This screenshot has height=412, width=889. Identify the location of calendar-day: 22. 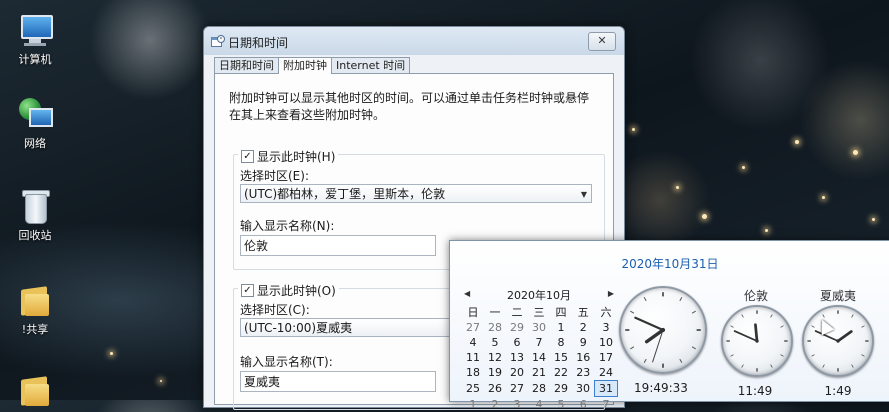
(561, 373).